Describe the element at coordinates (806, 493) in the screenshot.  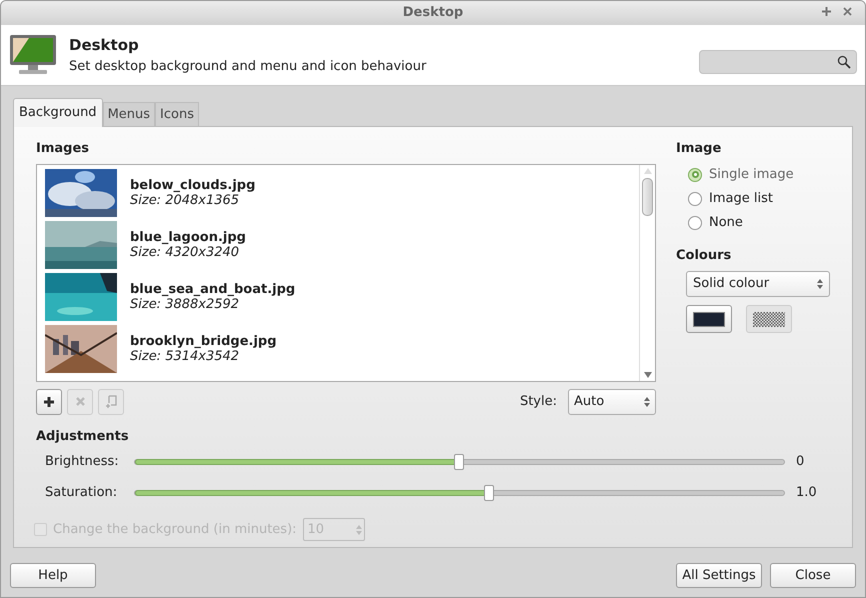
I see `slider-value: 1.0` at that location.